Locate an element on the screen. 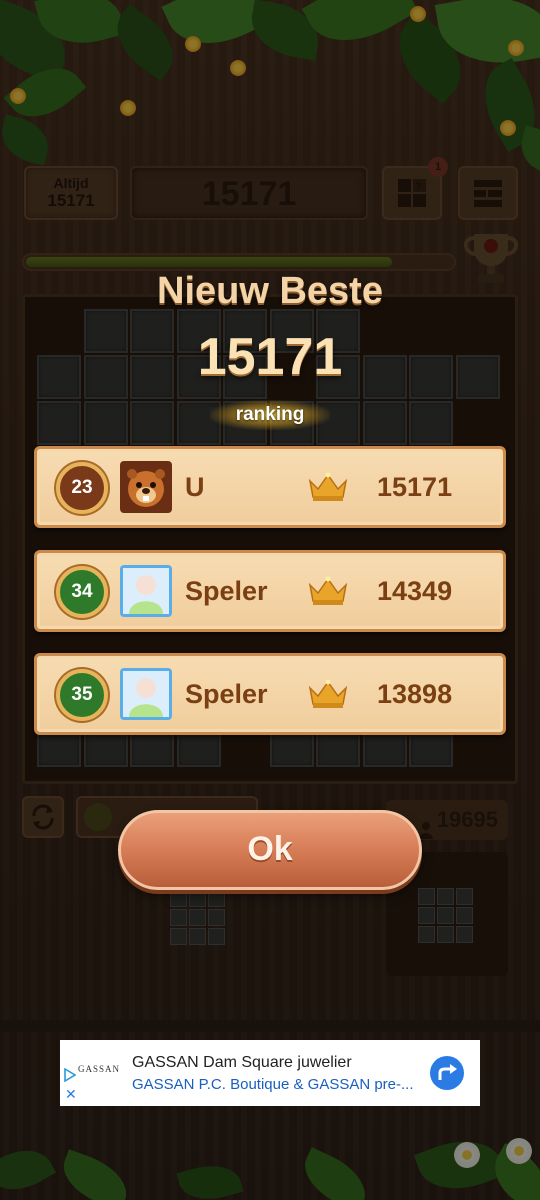 This screenshot has height=1200, width=540. rank-badge: 23 is located at coordinates (82, 488).